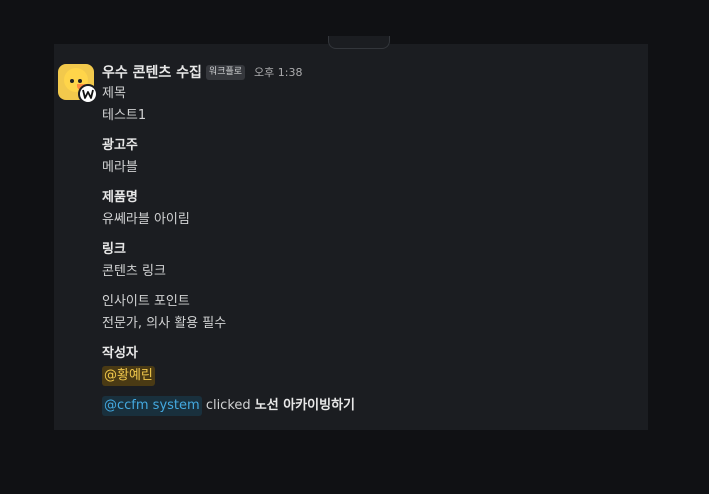 The image size is (709, 494). I want to click on field-value: 콘텐츠 링크, so click(134, 271).